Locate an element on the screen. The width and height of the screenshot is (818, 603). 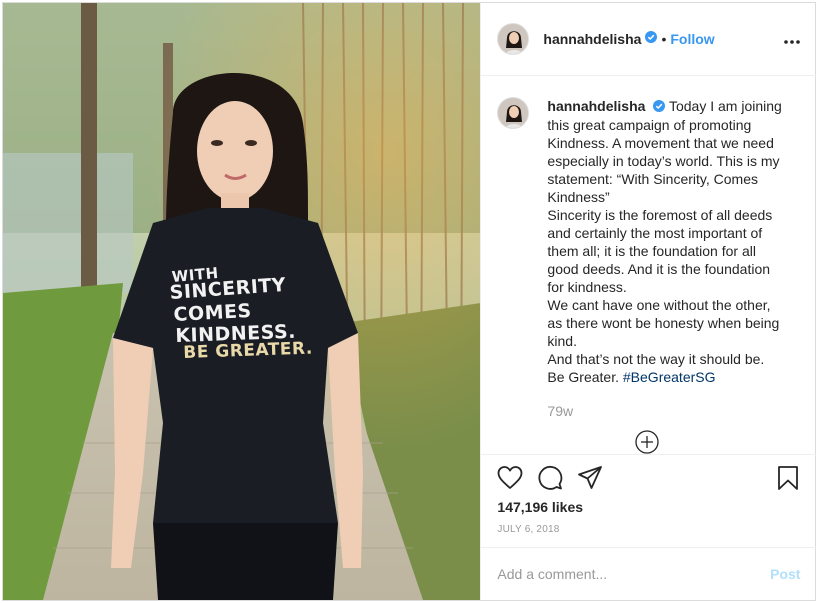
post-time-ago: 79w is located at coordinates (560, 411).